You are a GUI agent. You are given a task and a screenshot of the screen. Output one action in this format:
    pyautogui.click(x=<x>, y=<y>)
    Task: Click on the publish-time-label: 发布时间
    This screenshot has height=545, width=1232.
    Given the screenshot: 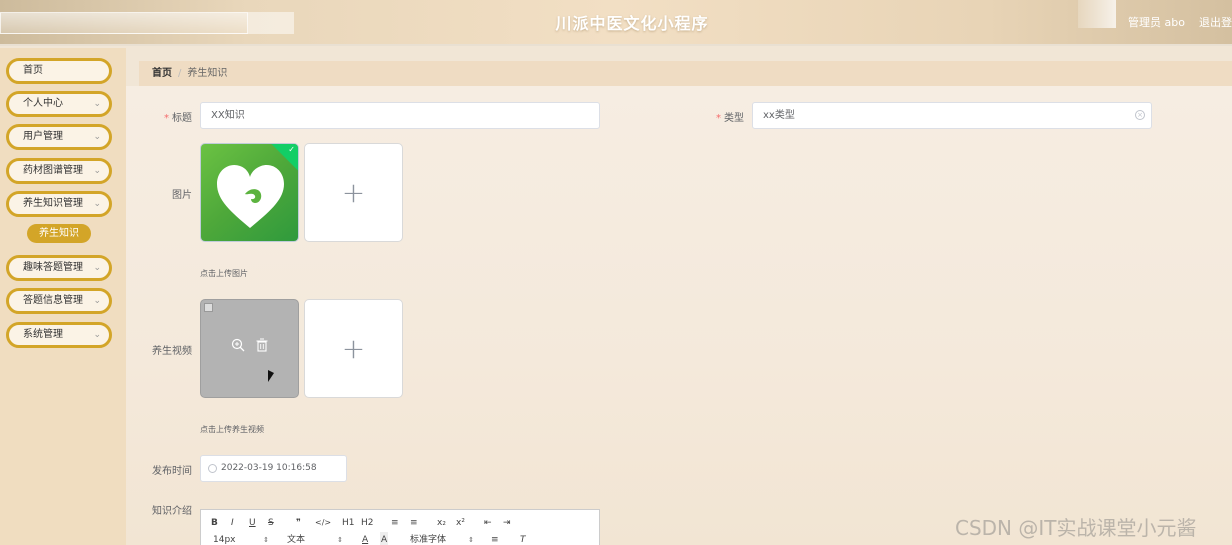 What is the action you would take?
    pyautogui.click(x=172, y=471)
    